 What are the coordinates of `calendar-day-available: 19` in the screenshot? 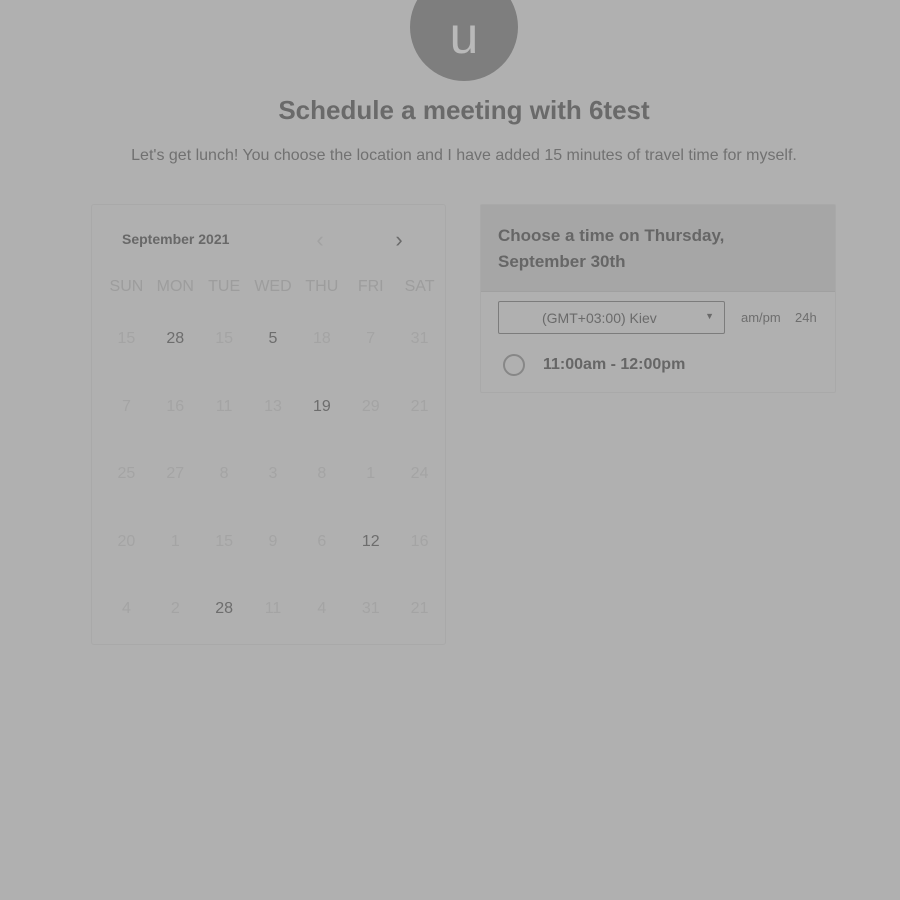 It's located at (321, 423).